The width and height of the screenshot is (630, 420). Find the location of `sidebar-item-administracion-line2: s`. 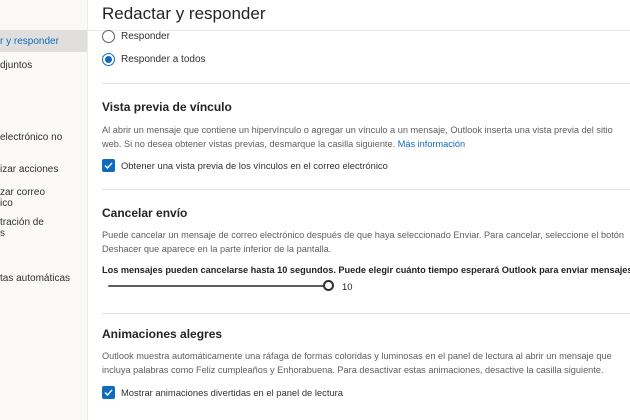

sidebar-item-administracion-line2: s is located at coordinates (2, 233).